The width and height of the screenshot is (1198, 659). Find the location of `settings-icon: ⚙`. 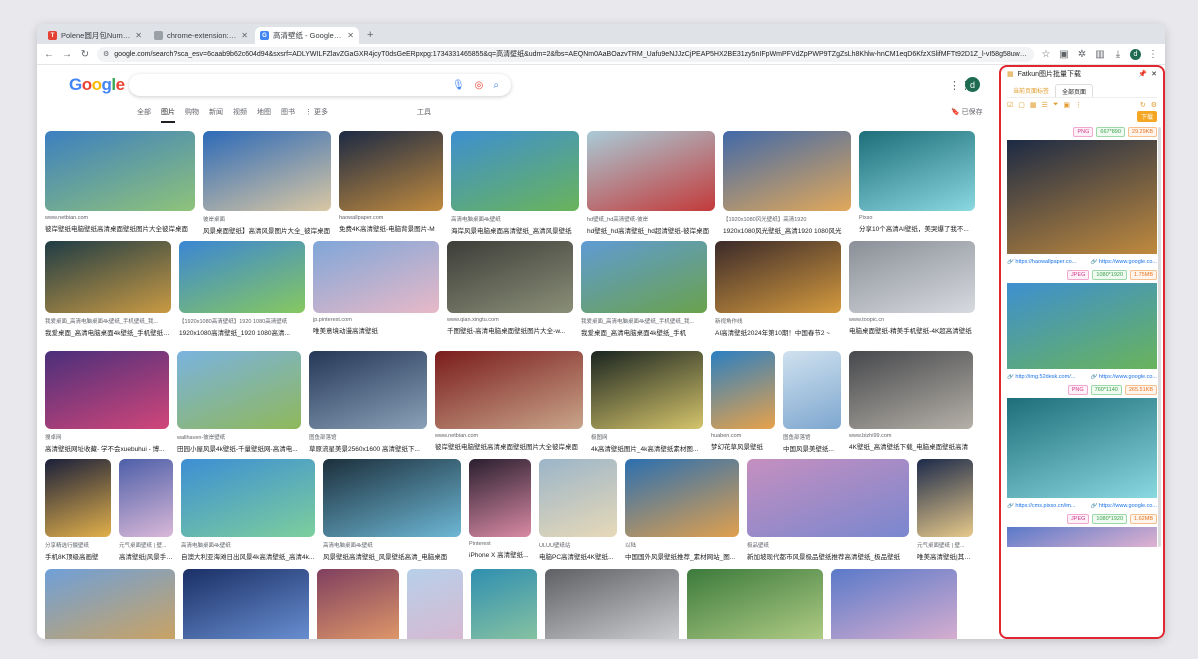

settings-icon: ⚙ is located at coordinates (1154, 105).